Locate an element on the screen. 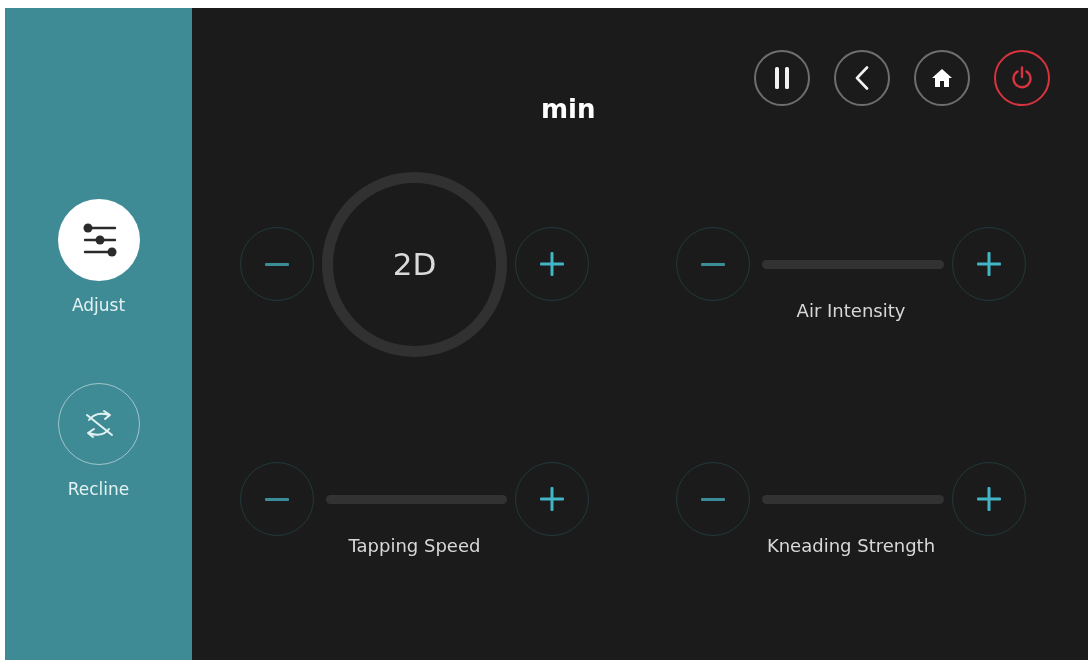 The width and height of the screenshot is (1090, 662). setting-label: Air Intensity is located at coordinates (851, 311).